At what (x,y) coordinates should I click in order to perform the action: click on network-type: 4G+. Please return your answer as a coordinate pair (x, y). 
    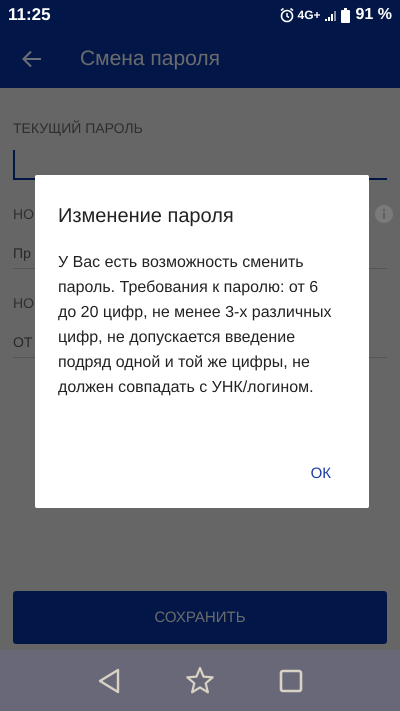
    Looking at the image, I should click on (309, 15).